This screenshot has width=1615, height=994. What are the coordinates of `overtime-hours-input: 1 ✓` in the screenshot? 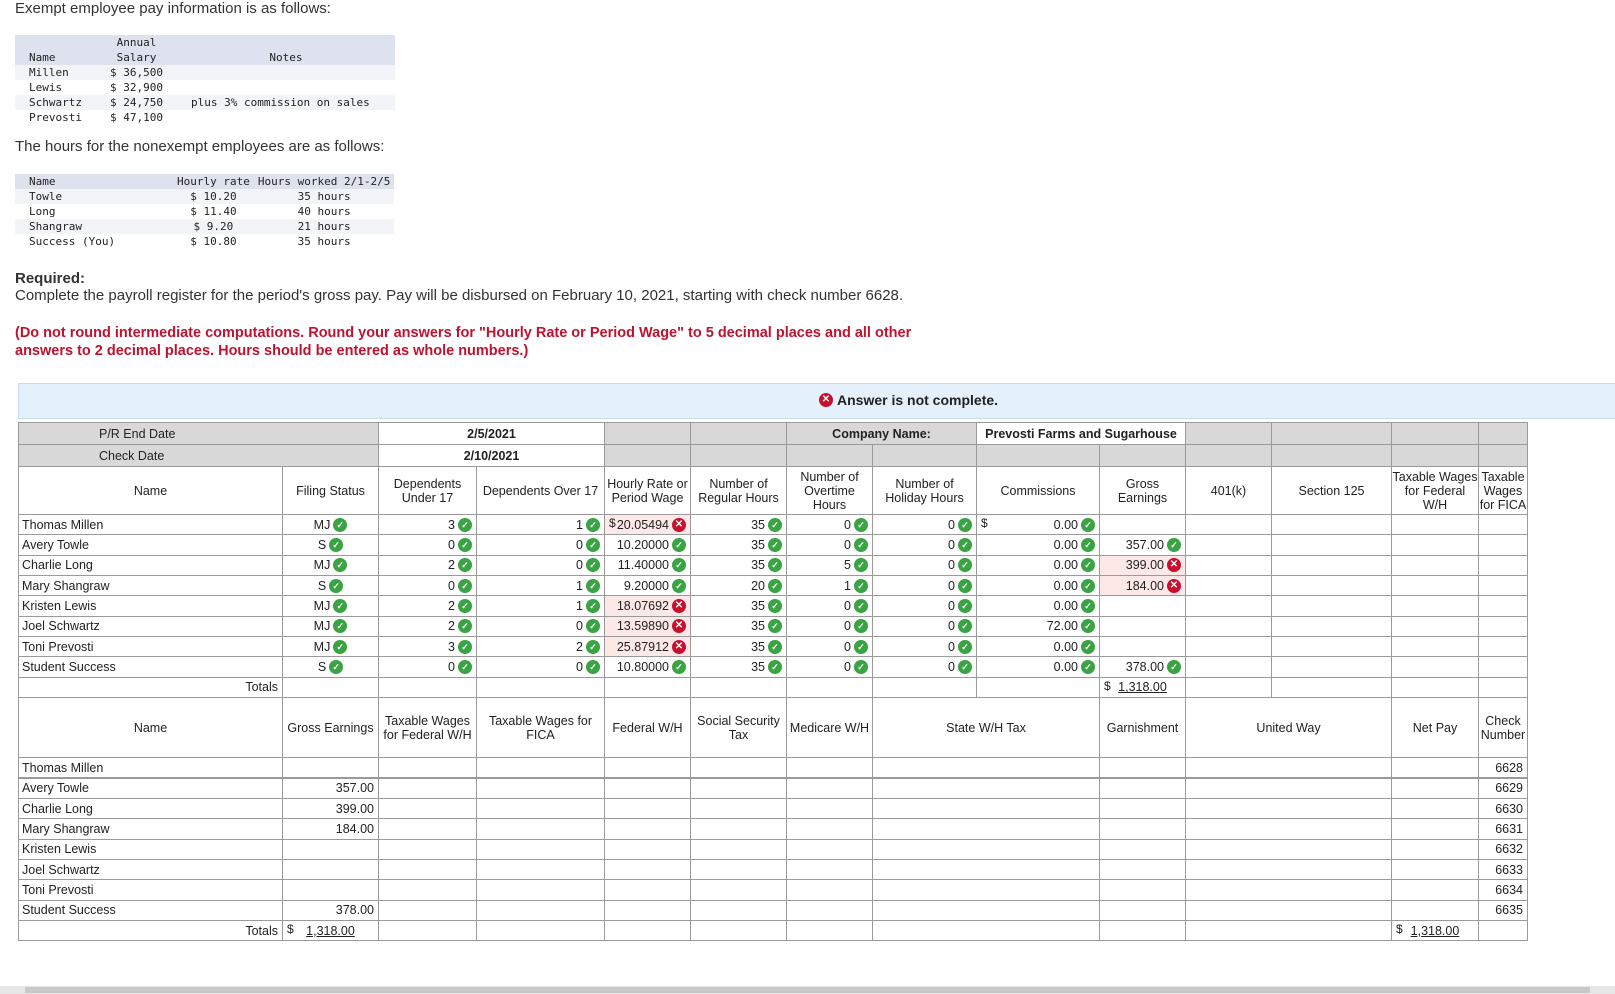 It's located at (829, 586).